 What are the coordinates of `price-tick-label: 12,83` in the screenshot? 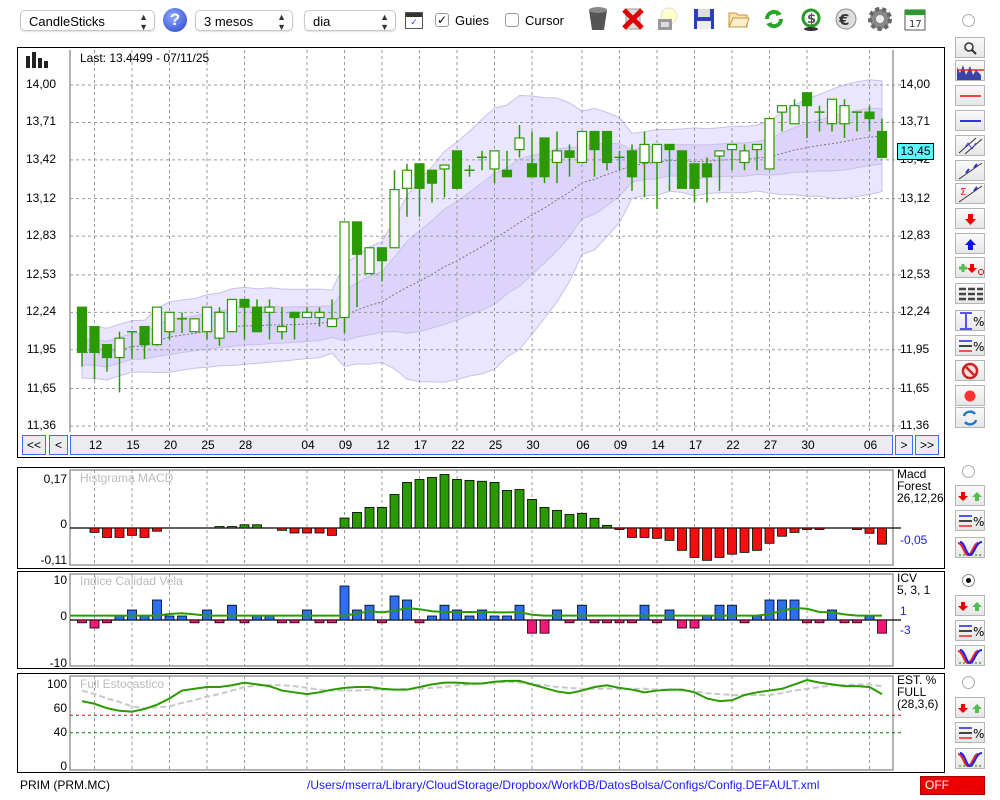 It's located at (40, 235).